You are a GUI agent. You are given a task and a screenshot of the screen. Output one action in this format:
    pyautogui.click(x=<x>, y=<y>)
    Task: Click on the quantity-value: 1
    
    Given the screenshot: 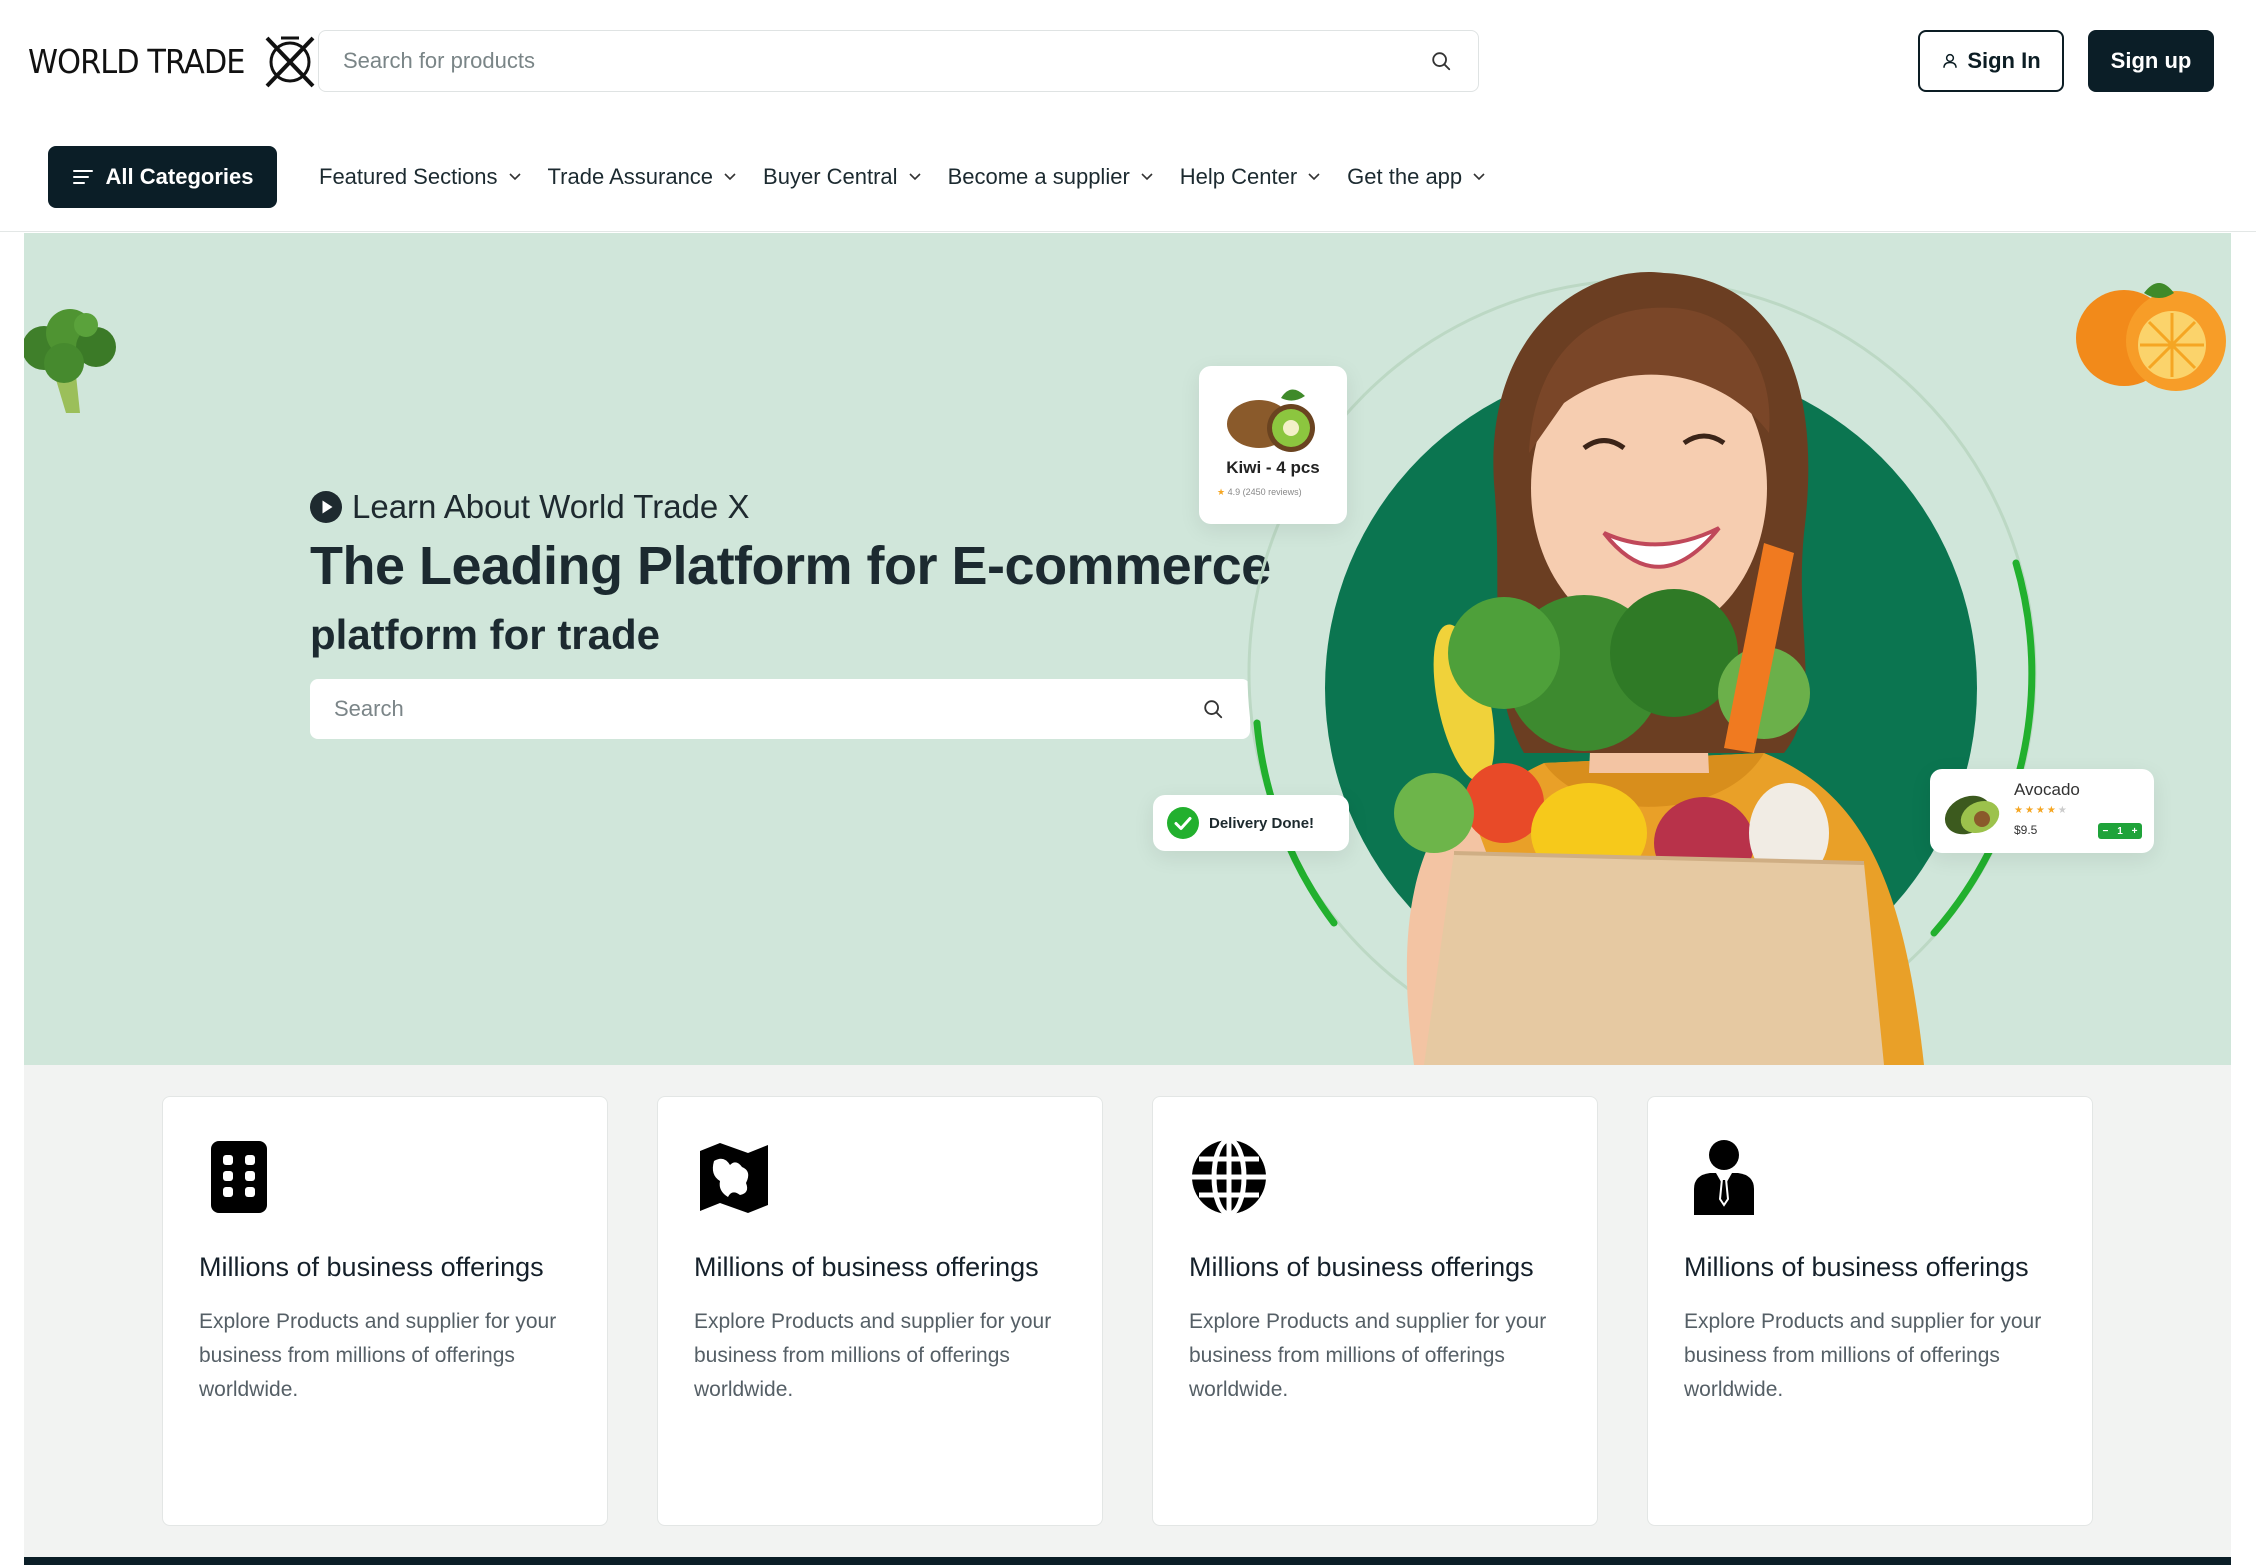 What is the action you would take?
    pyautogui.click(x=2120, y=831)
    